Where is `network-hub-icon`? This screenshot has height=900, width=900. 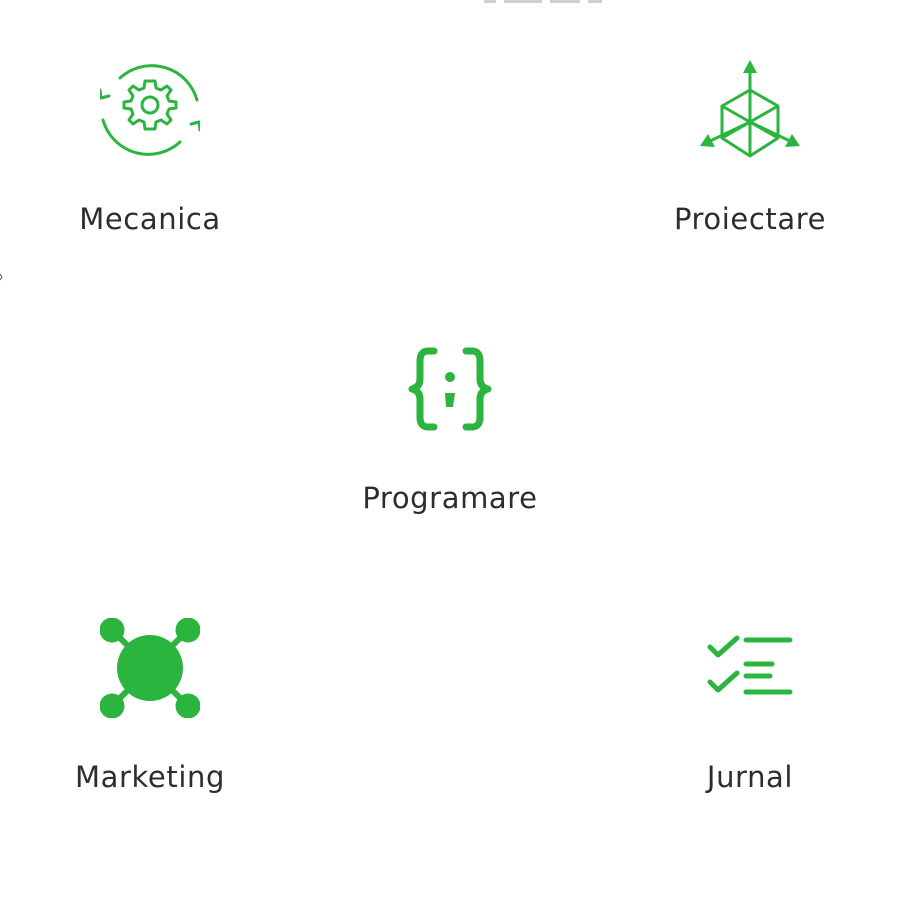
network-hub-icon is located at coordinates (150, 668).